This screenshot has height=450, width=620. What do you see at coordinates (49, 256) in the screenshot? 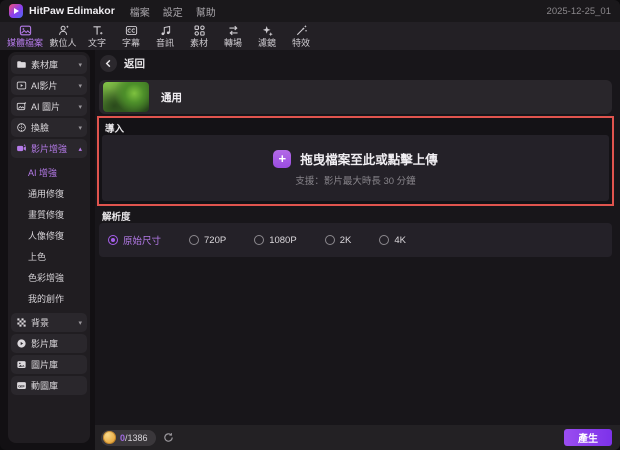
I see `sidebar-subitem-colorize: 上色` at bounding box center [49, 256].